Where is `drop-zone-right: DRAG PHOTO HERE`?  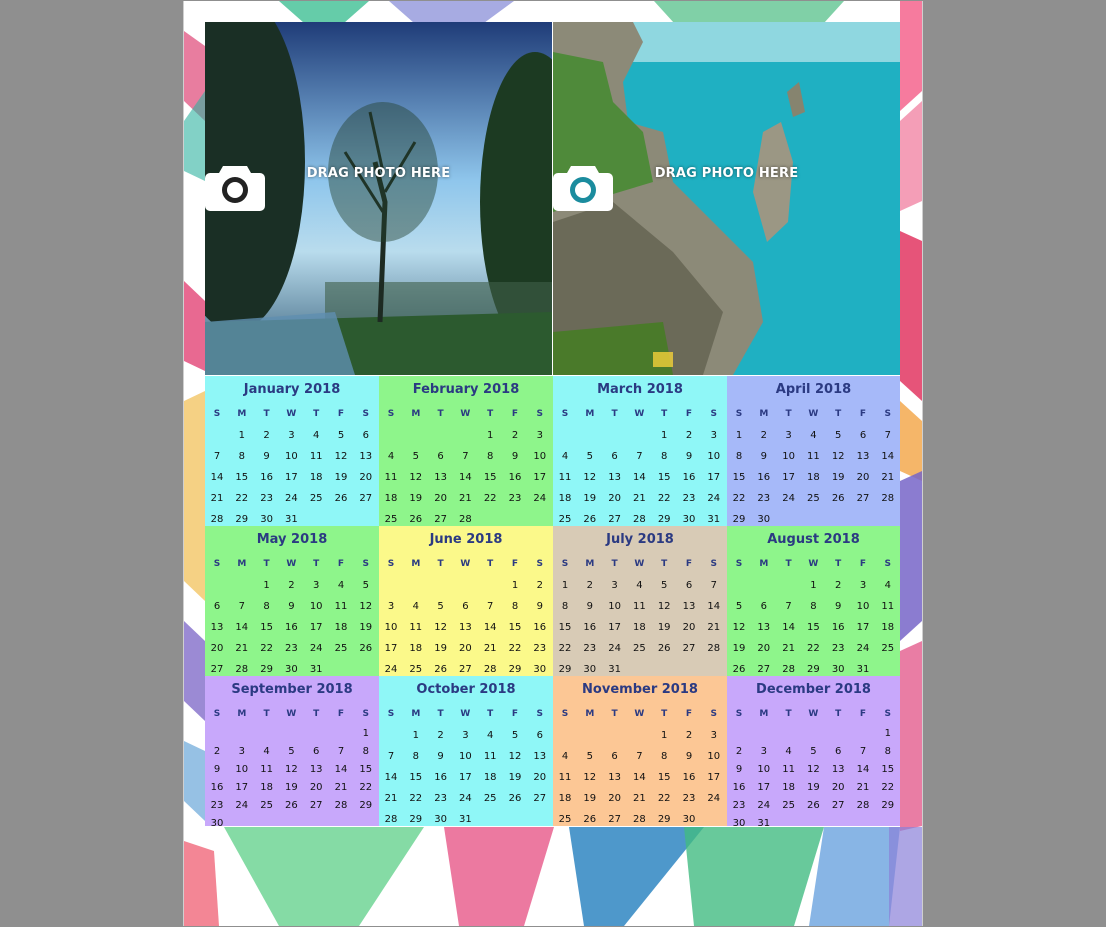 drop-zone-right: DRAG PHOTO HERE is located at coordinates (726, 186).